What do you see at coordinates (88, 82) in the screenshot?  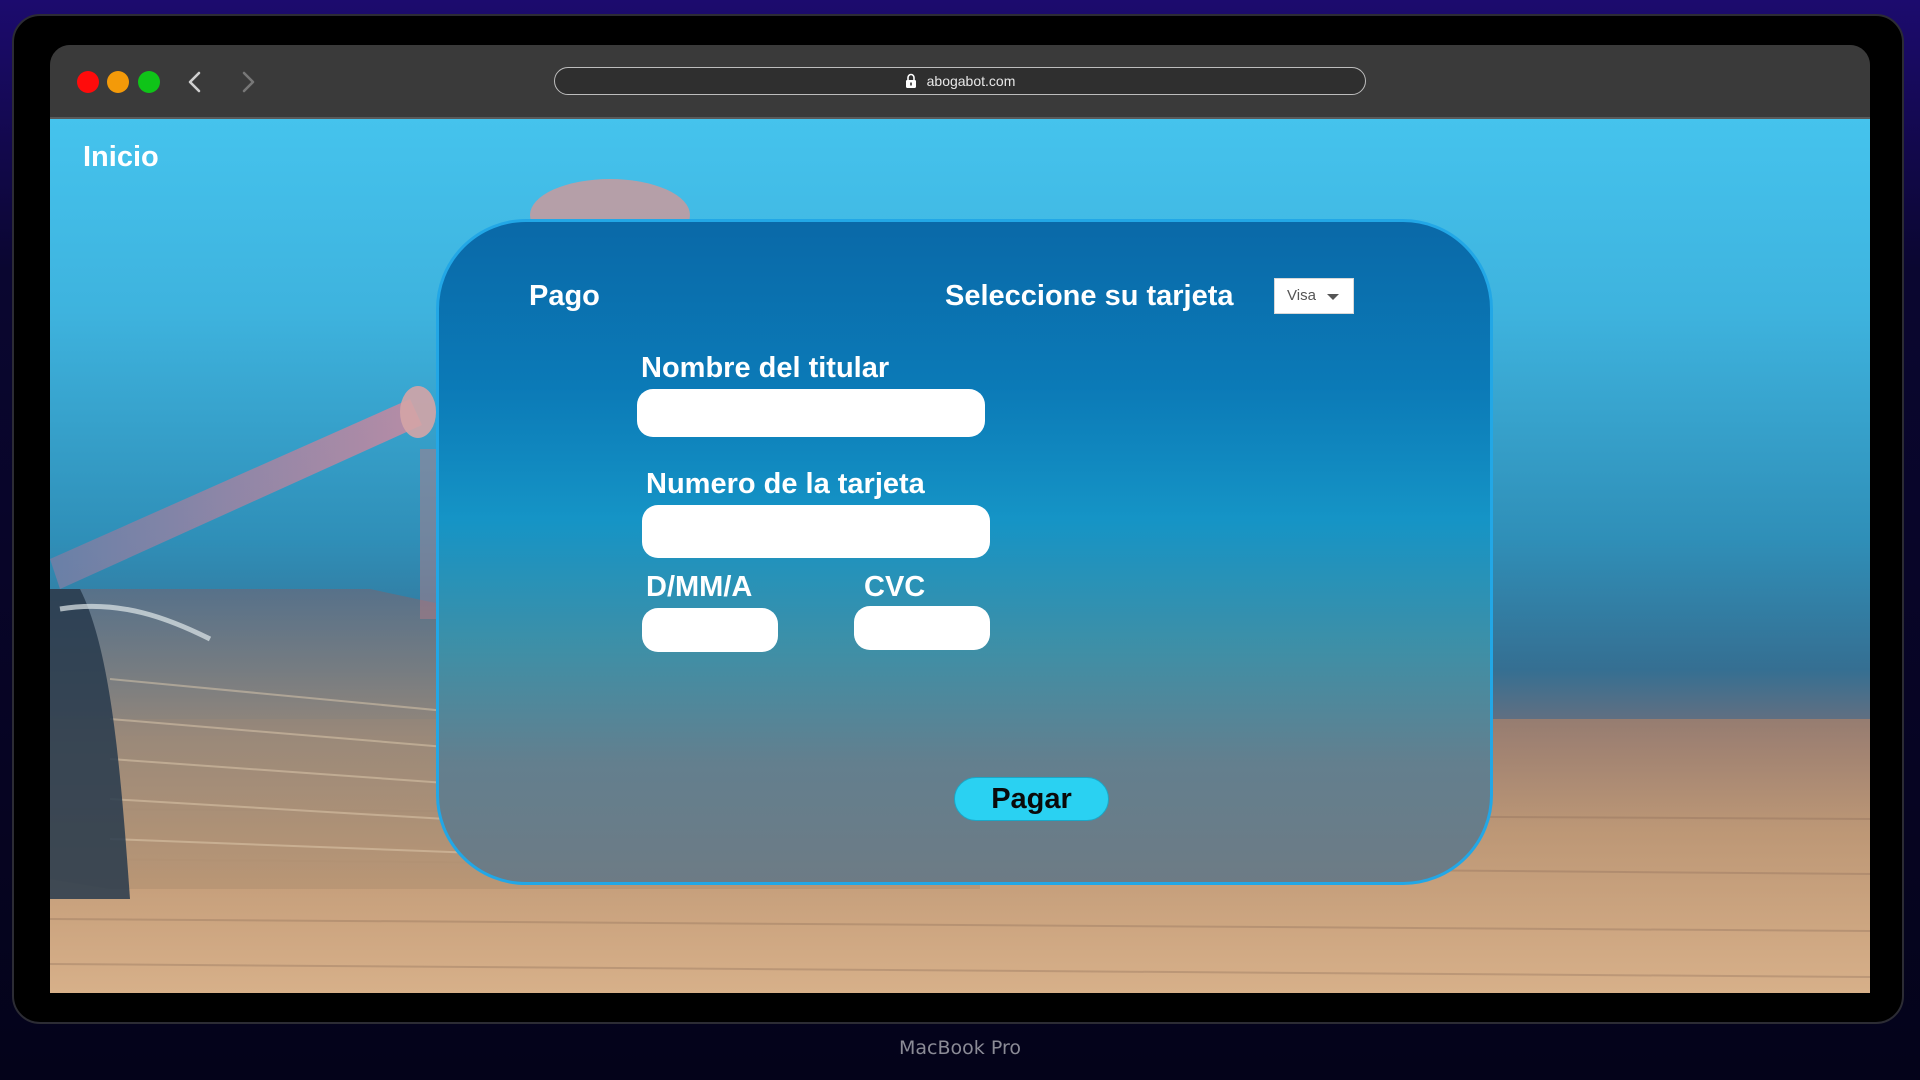 I see `close-window-button` at bounding box center [88, 82].